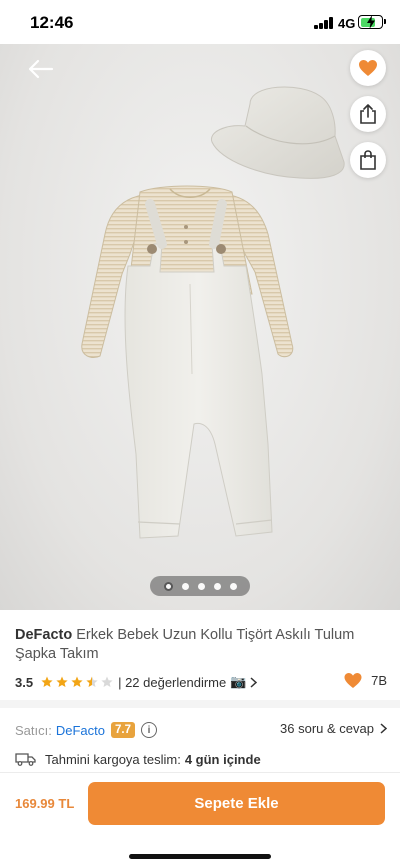  What do you see at coordinates (149, 730) in the screenshot?
I see `info-icon: i` at bounding box center [149, 730].